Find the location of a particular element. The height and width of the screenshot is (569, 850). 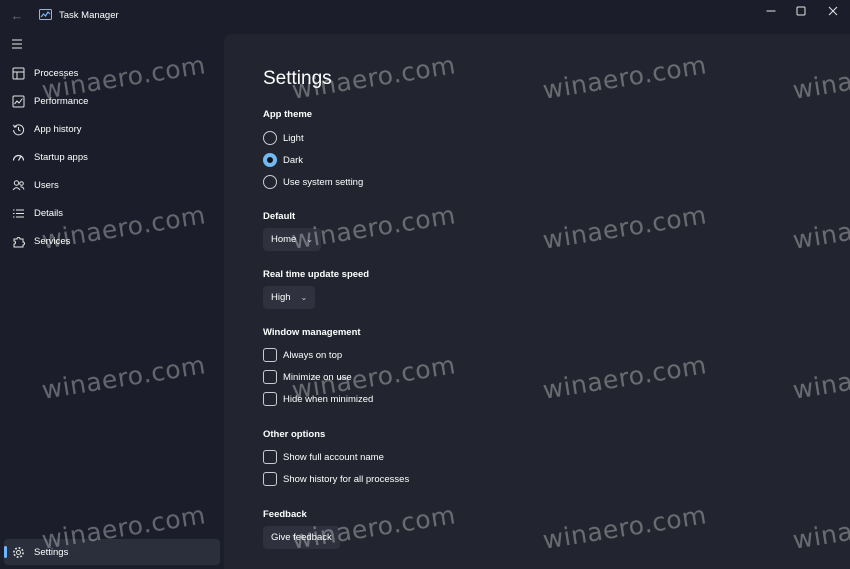

maximize-icon is located at coordinates (801, 11).